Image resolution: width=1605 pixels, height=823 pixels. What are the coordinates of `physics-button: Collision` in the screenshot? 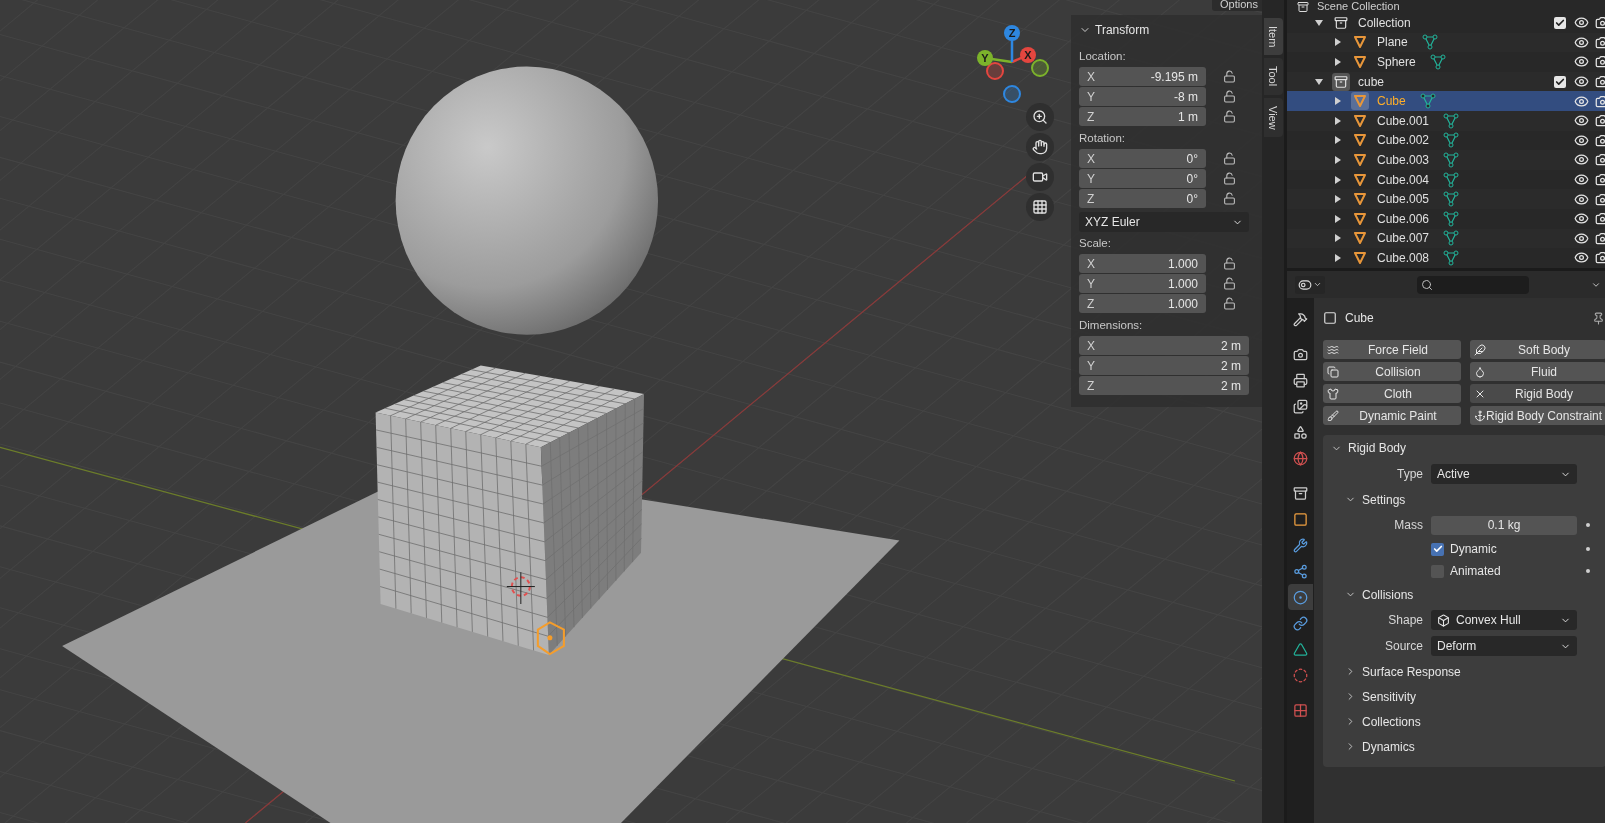 It's located at (1392, 371).